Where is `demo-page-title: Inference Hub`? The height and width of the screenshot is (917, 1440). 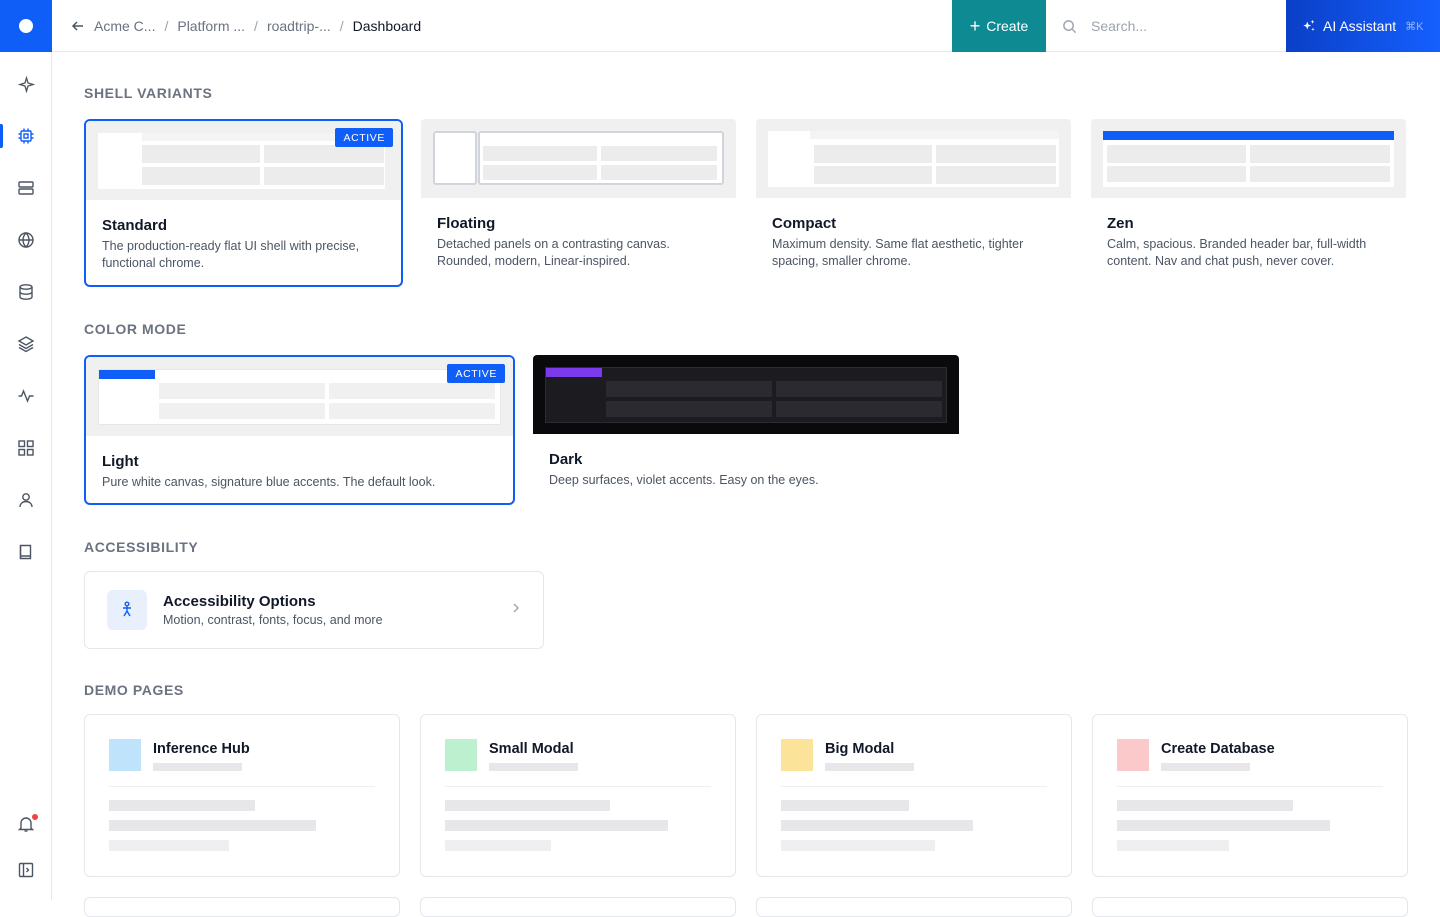 demo-page-title: Inference Hub is located at coordinates (201, 749).